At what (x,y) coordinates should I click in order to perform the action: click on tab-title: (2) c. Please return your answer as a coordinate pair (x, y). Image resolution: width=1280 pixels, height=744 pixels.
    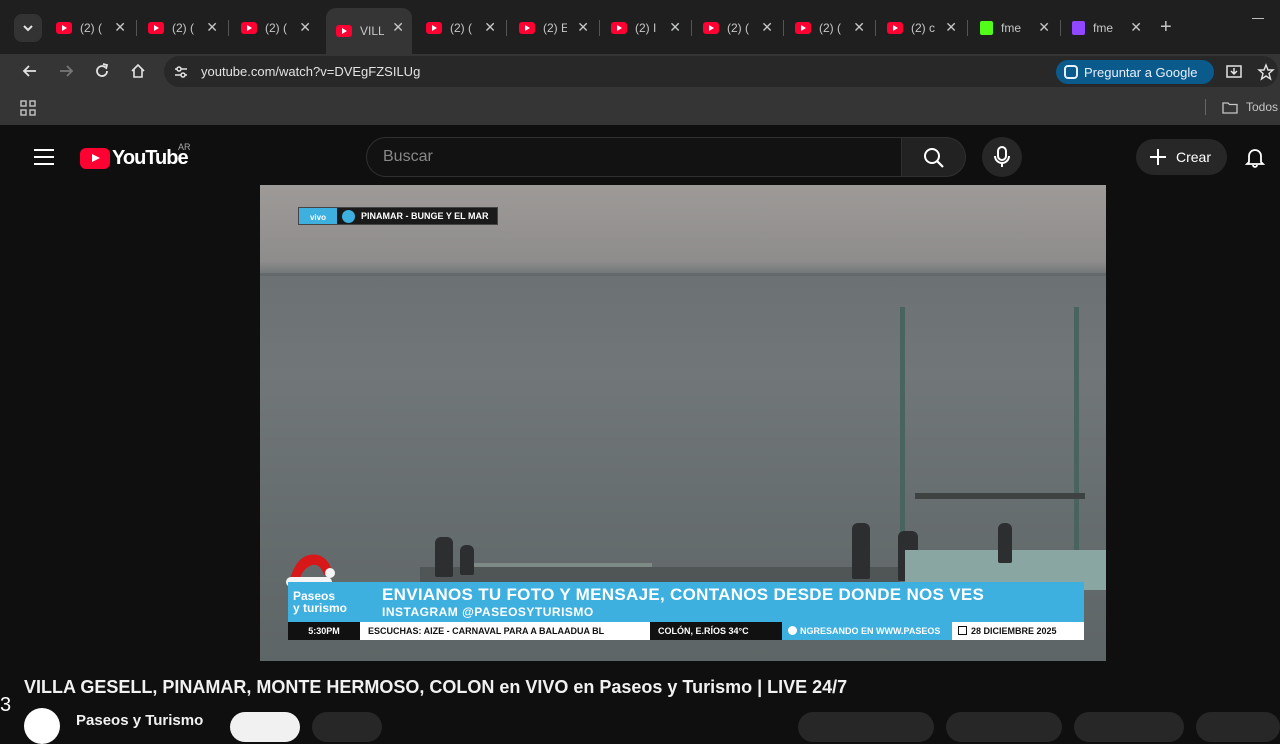
    Looking at the image, I should click on (923, 28).